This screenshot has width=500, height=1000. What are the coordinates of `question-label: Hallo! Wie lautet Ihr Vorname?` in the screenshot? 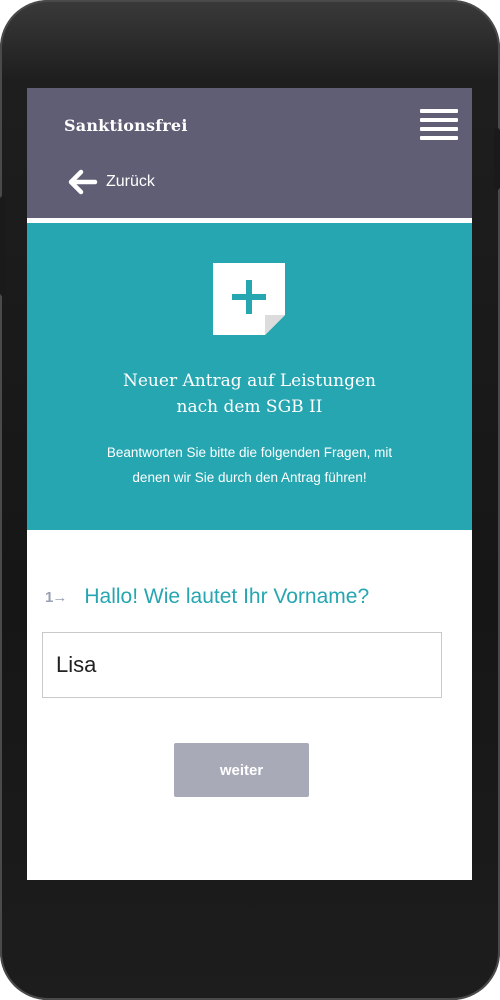 It's located at (227, 596).